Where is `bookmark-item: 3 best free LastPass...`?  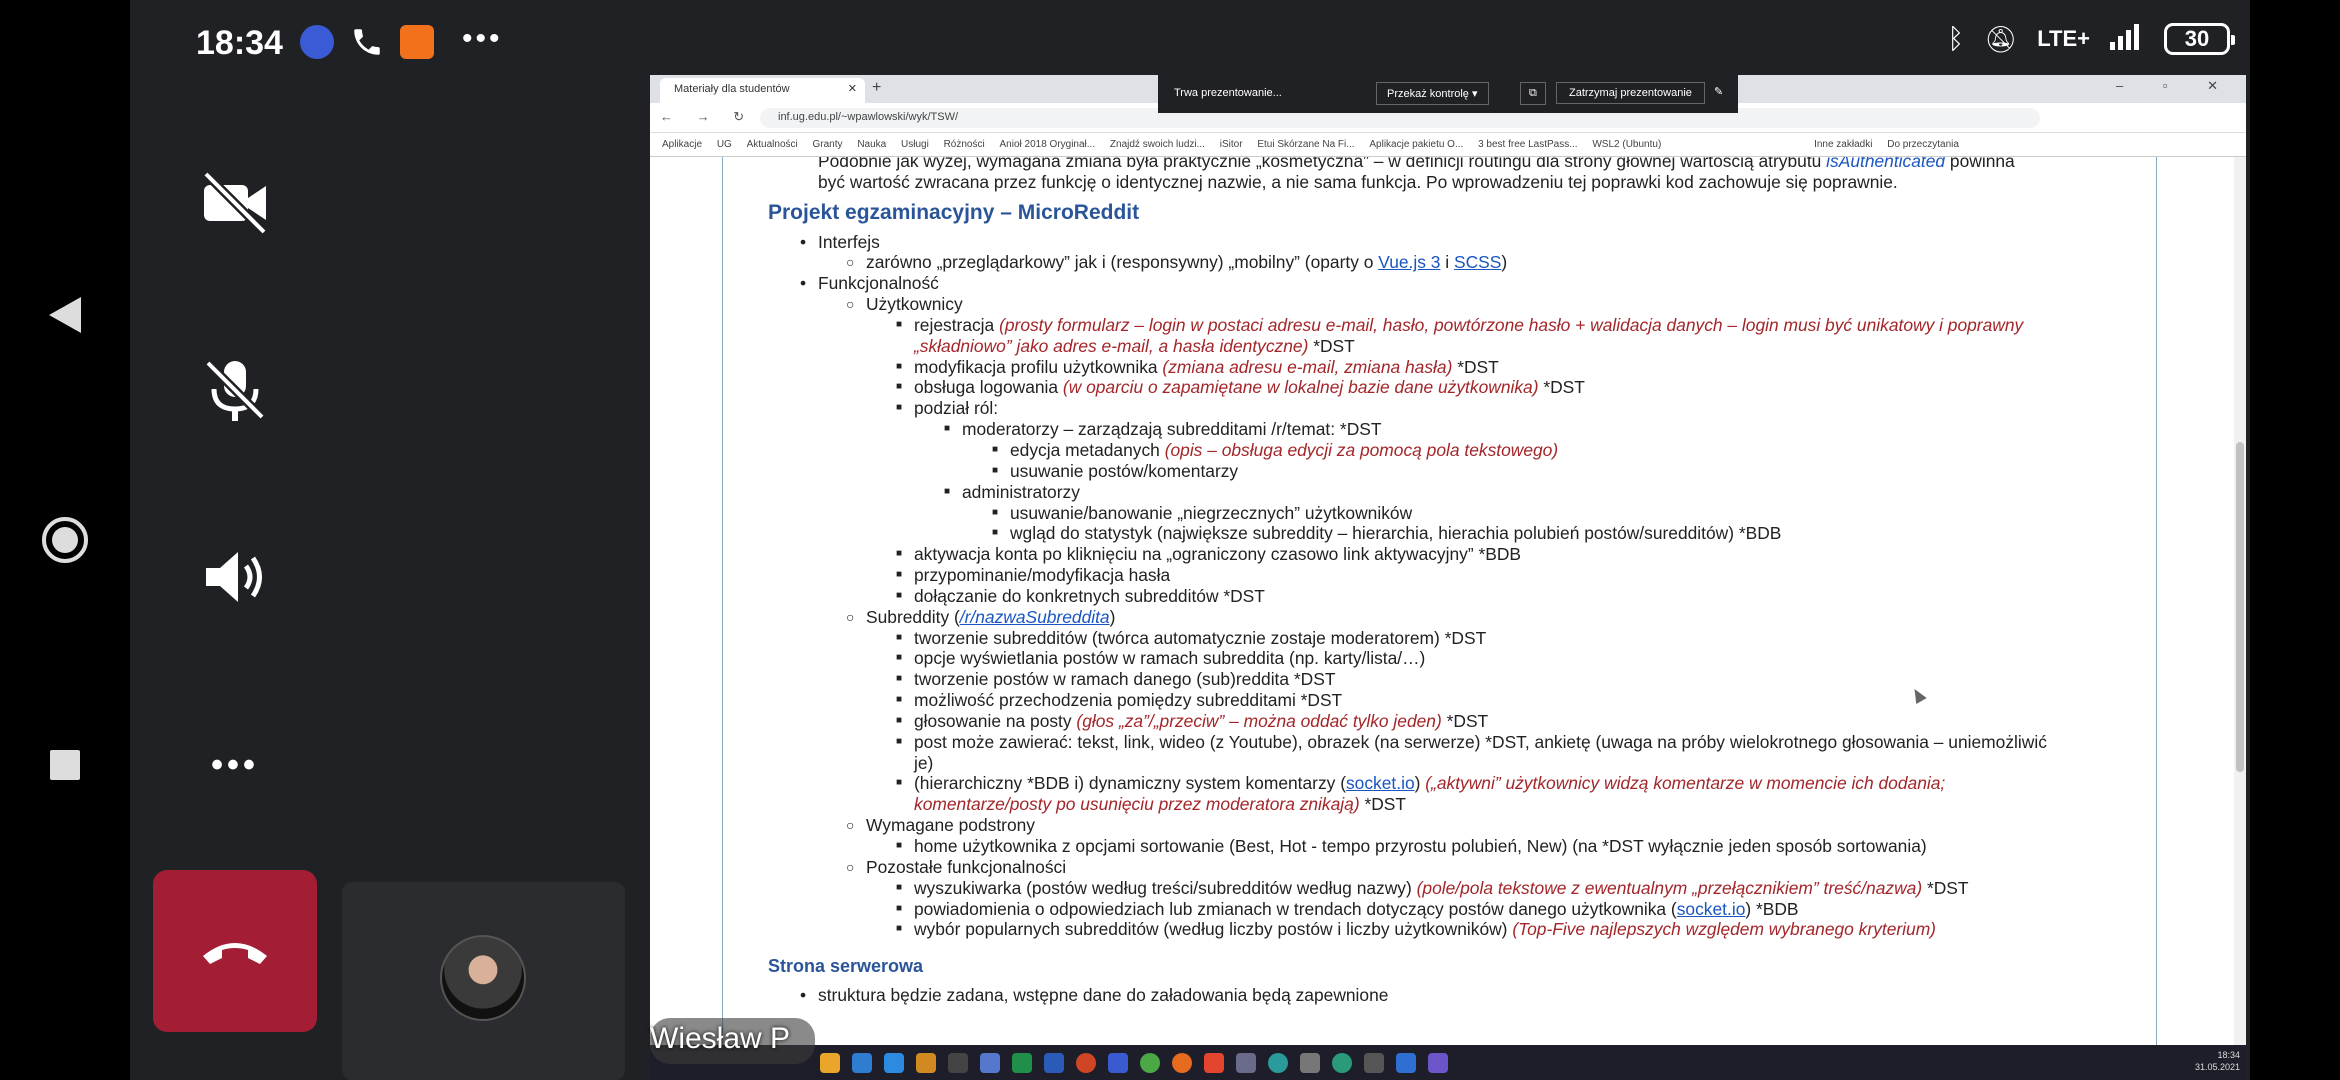
bookmark-item: 3 best free LastPass... is located at coordinates (1528, 144).